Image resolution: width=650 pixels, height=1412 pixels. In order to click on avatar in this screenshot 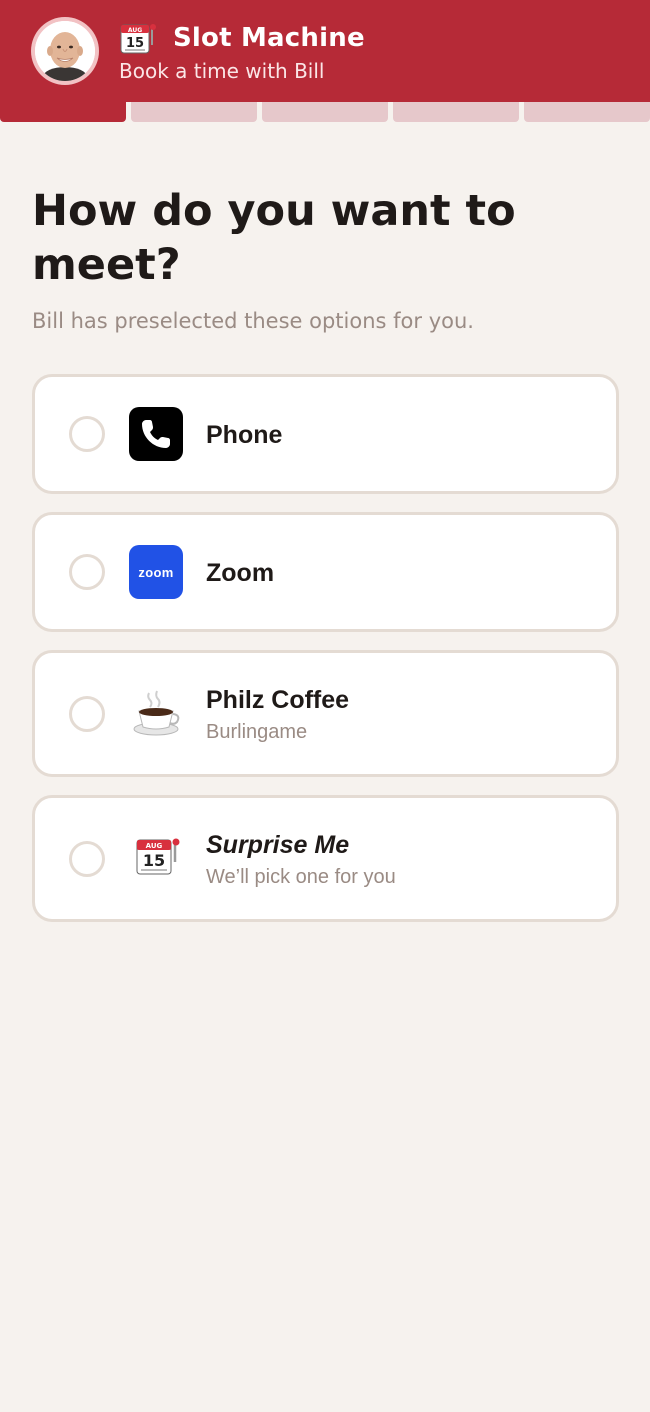, I will do `click(65, 51)`.